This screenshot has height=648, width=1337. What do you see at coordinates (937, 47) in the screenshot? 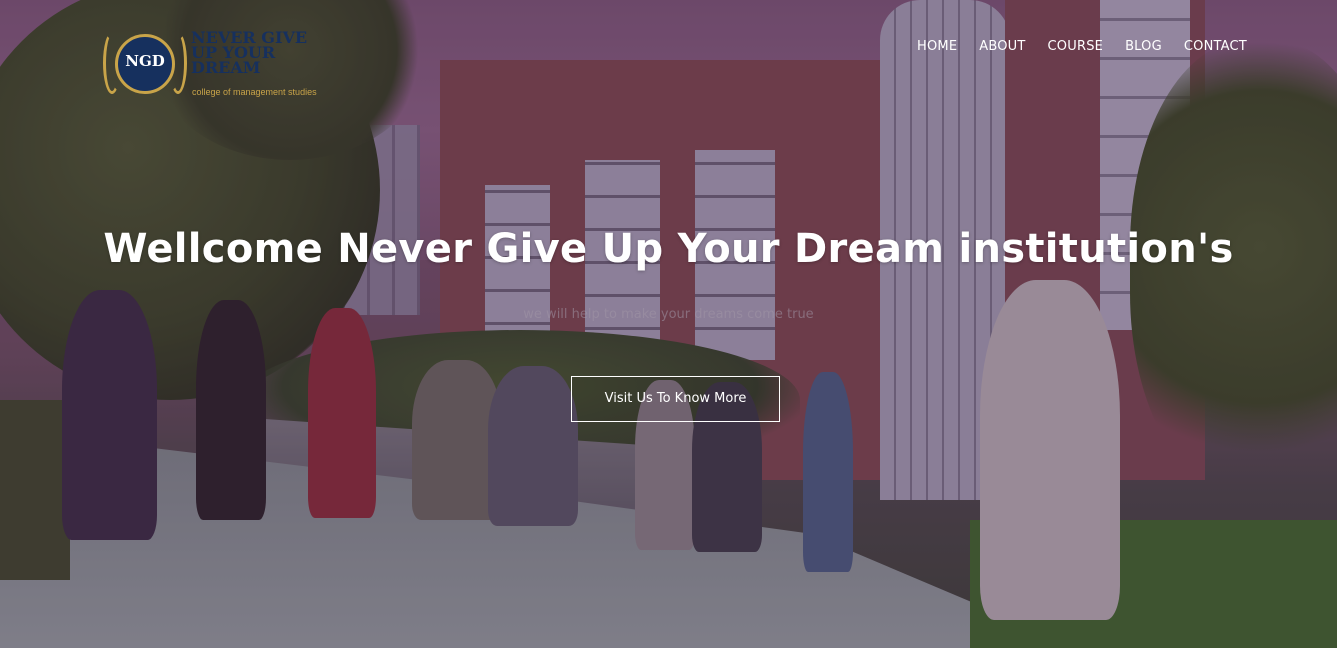
I see `nav-home: HOME` at bounding box center [937, 47].